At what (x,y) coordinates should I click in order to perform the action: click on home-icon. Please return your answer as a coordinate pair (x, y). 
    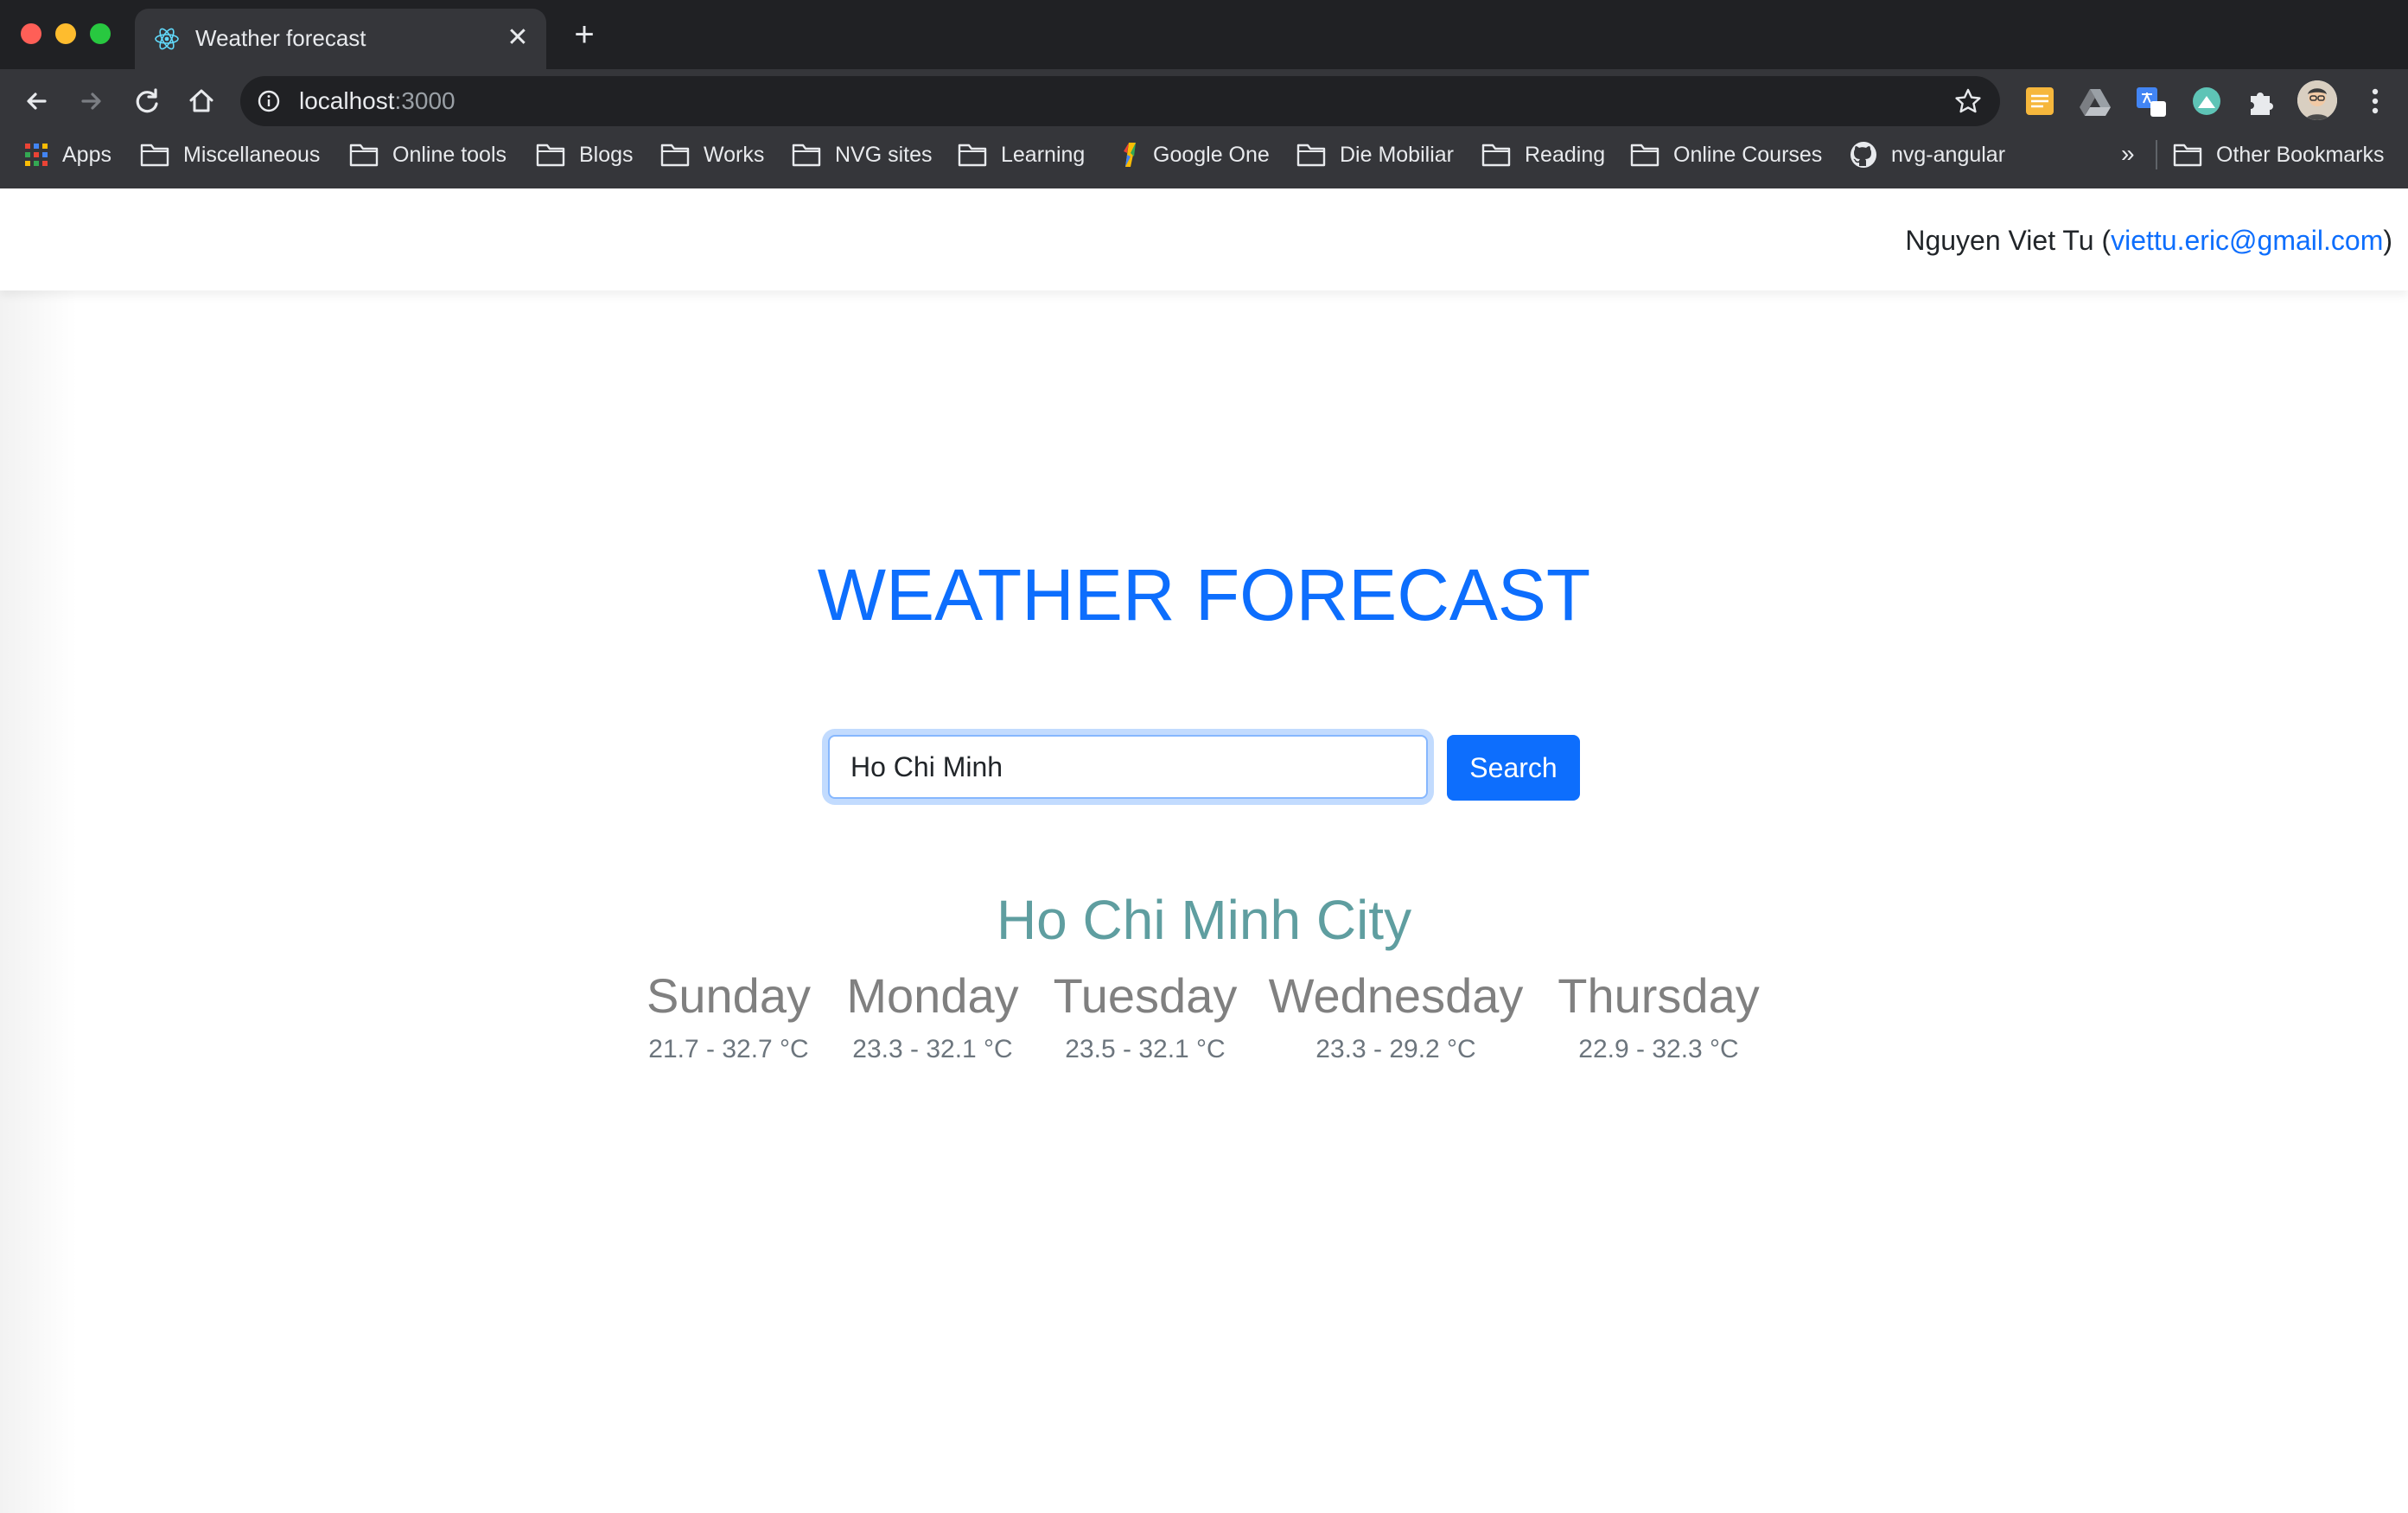
    Looking at the image, I should click on (201, 101).